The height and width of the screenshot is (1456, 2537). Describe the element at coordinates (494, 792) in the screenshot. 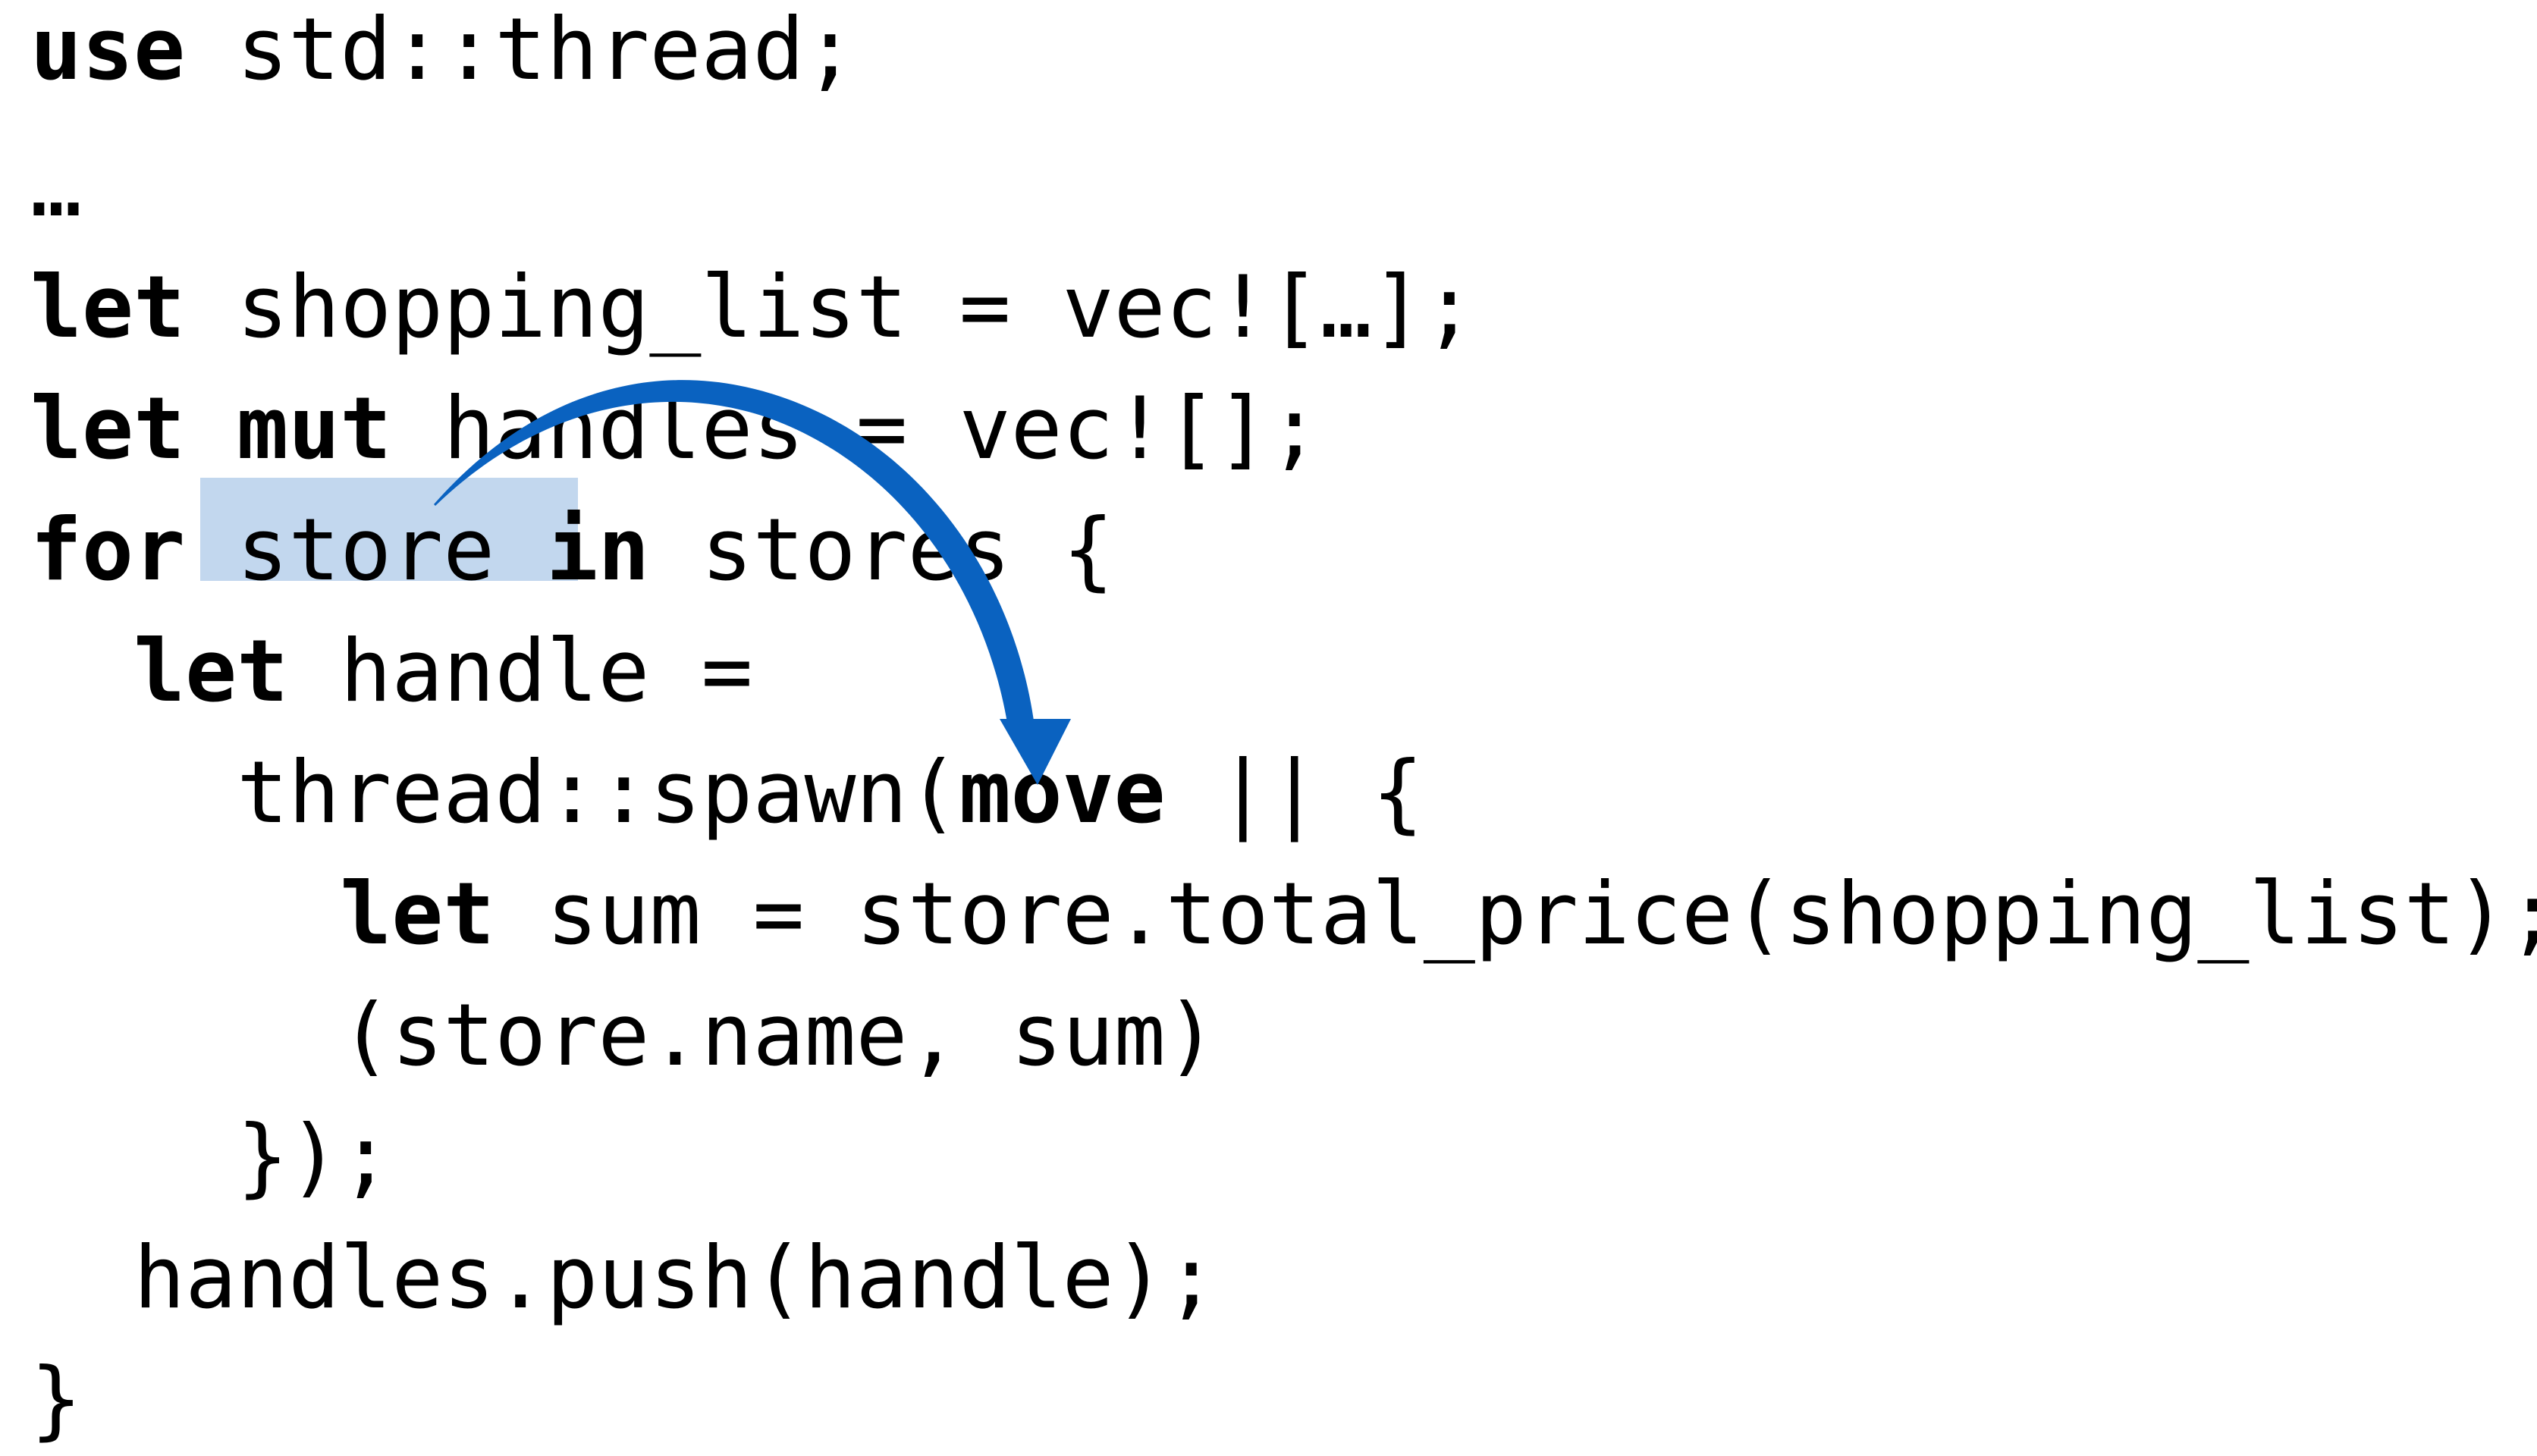

I see `code-text: thread::spawn(` at that location.